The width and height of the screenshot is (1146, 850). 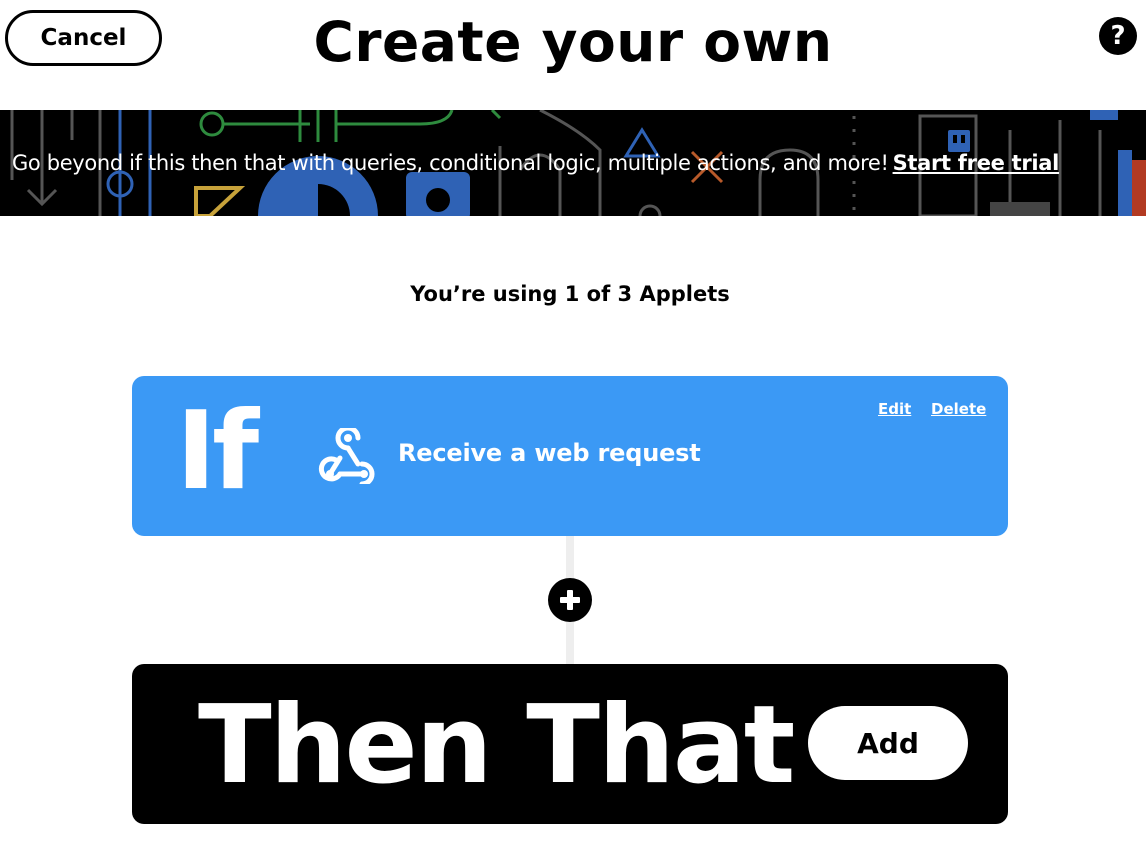 I want to click on action-card: Then That Add, so click(x=570, y=744).